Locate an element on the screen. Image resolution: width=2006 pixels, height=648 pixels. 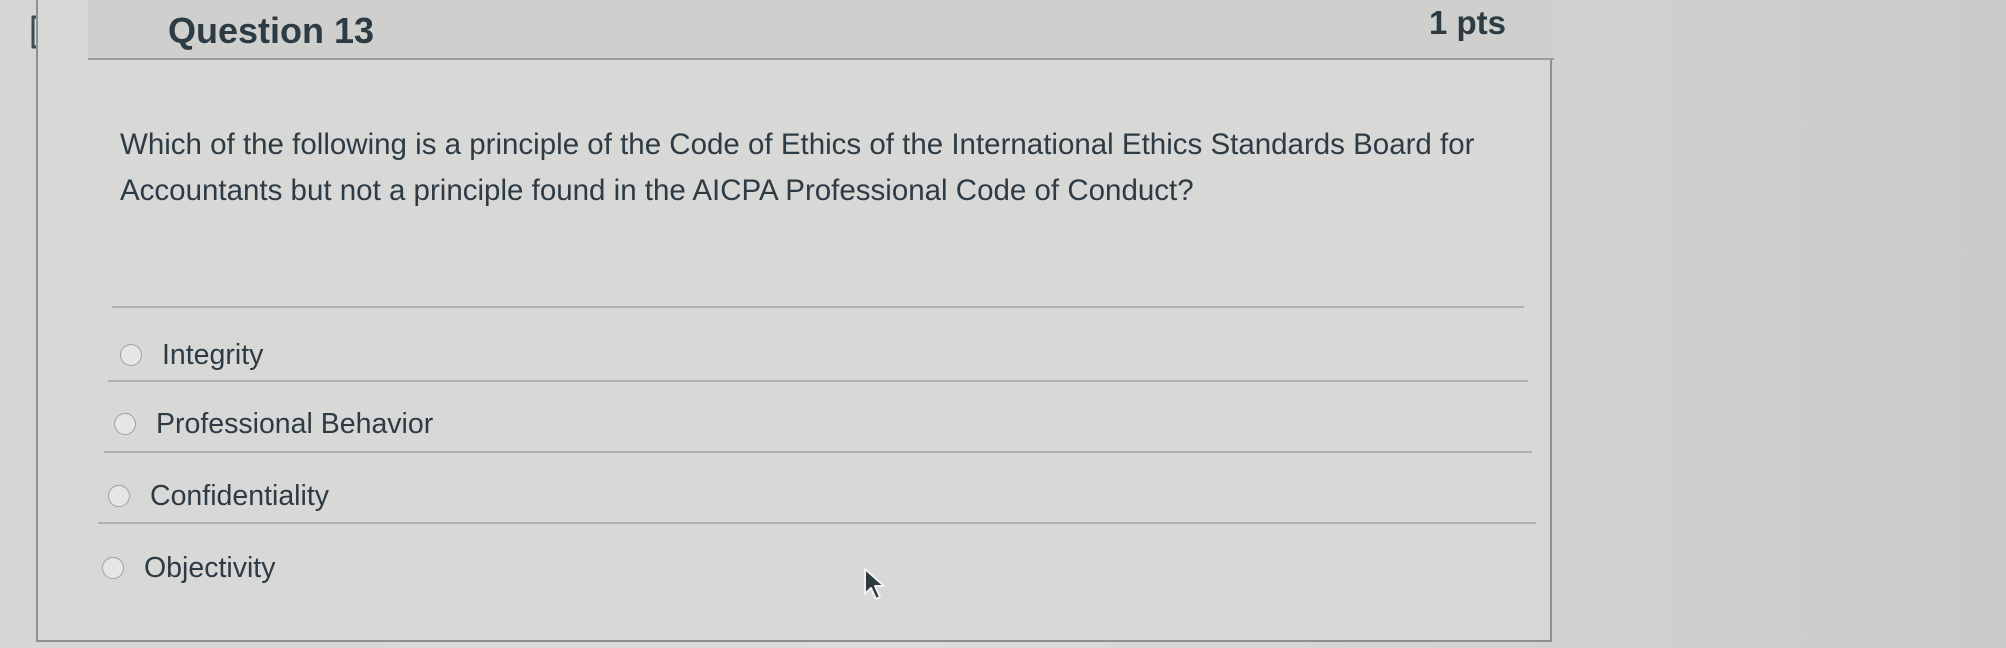
question-title: Question 13 is located at coordinates (271, 30).